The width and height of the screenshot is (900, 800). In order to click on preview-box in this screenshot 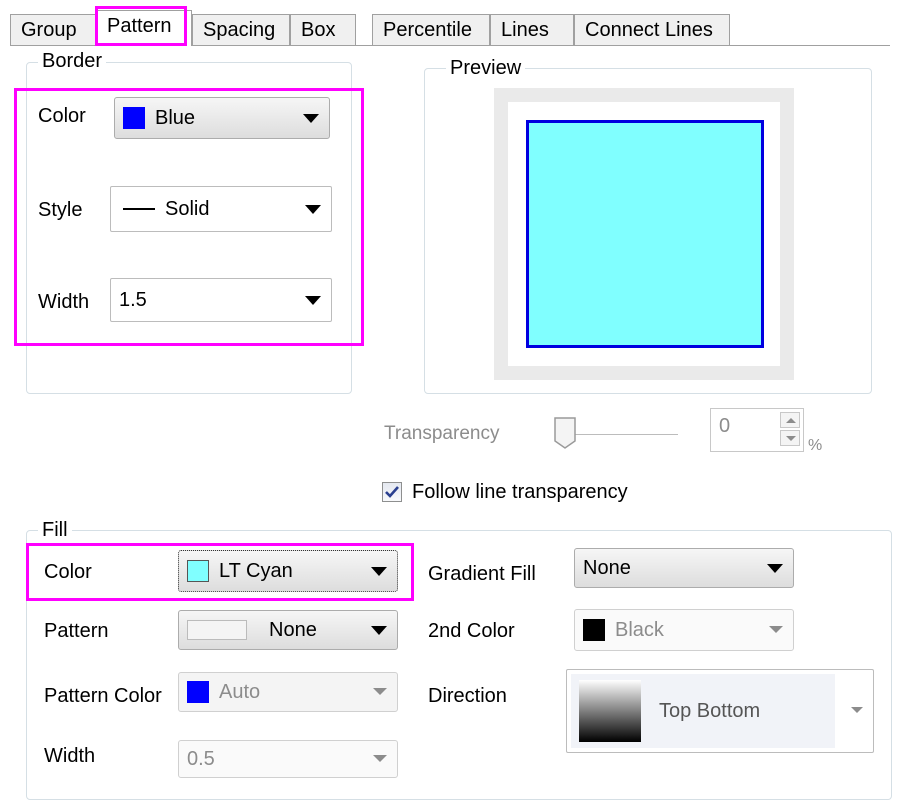, I will do `click(645, 234)`.